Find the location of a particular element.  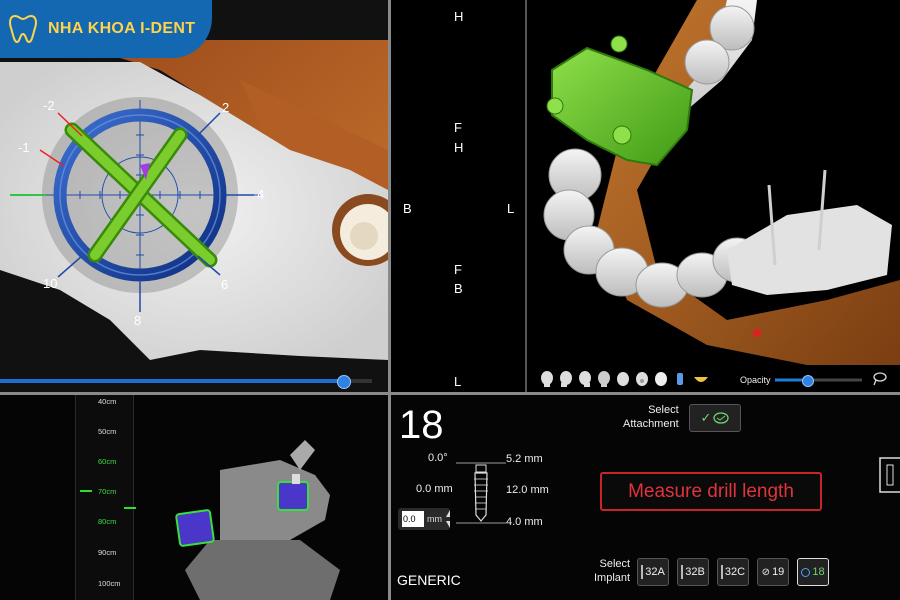

attachment-icon is located at coordinates (721, 418).